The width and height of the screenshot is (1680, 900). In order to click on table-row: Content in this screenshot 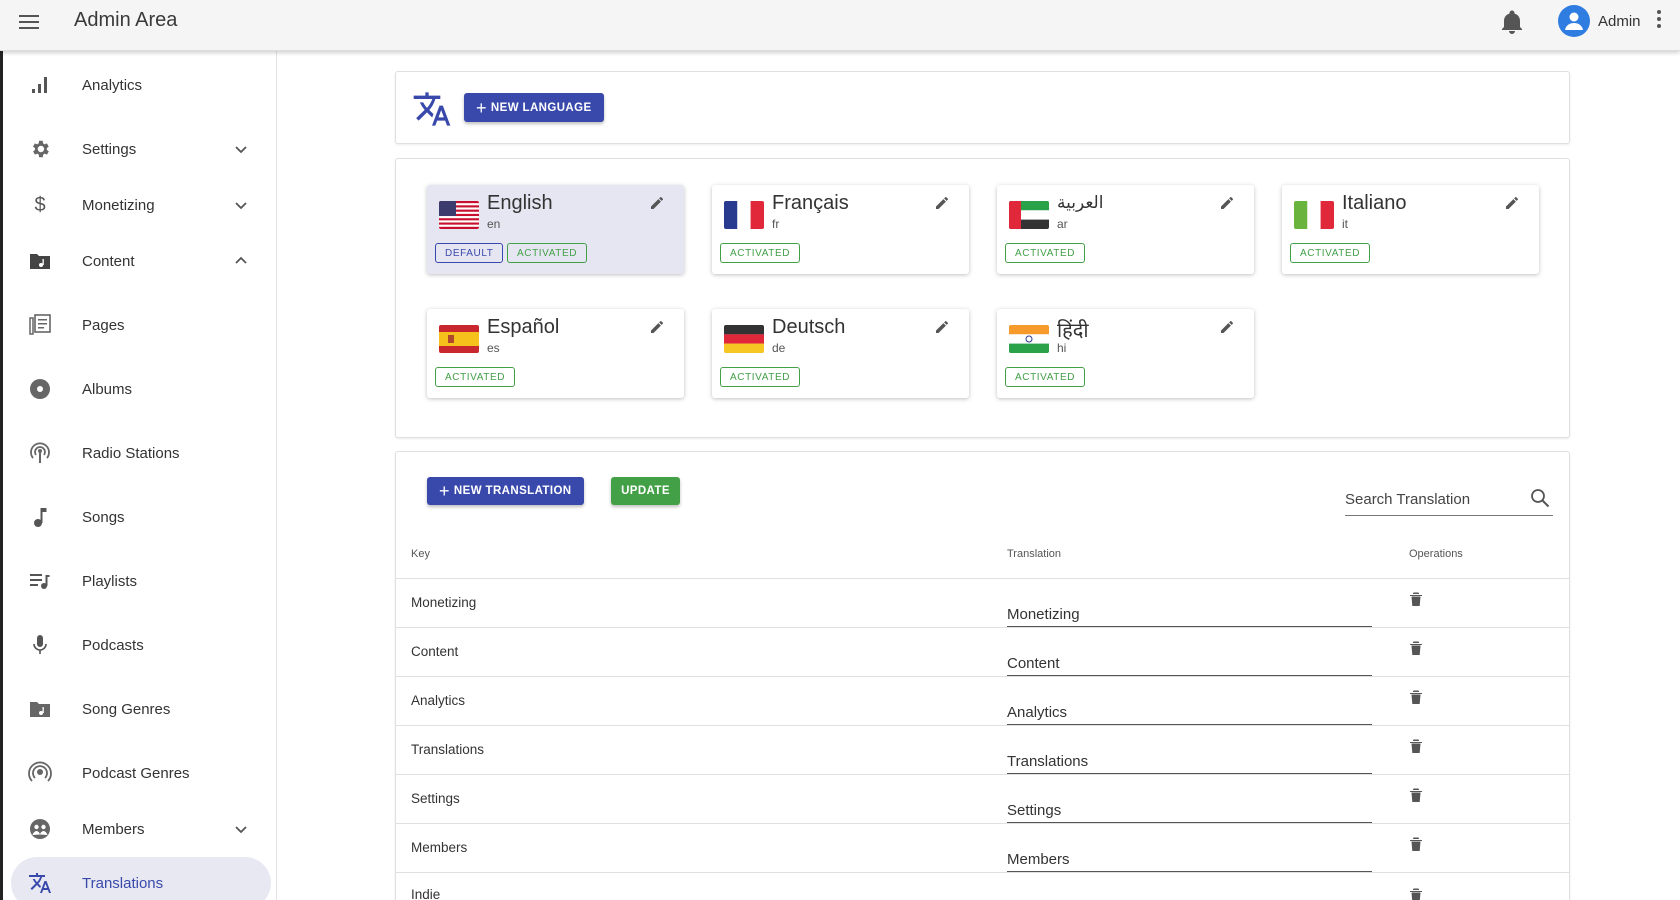, I will do `click(982, 651)`.